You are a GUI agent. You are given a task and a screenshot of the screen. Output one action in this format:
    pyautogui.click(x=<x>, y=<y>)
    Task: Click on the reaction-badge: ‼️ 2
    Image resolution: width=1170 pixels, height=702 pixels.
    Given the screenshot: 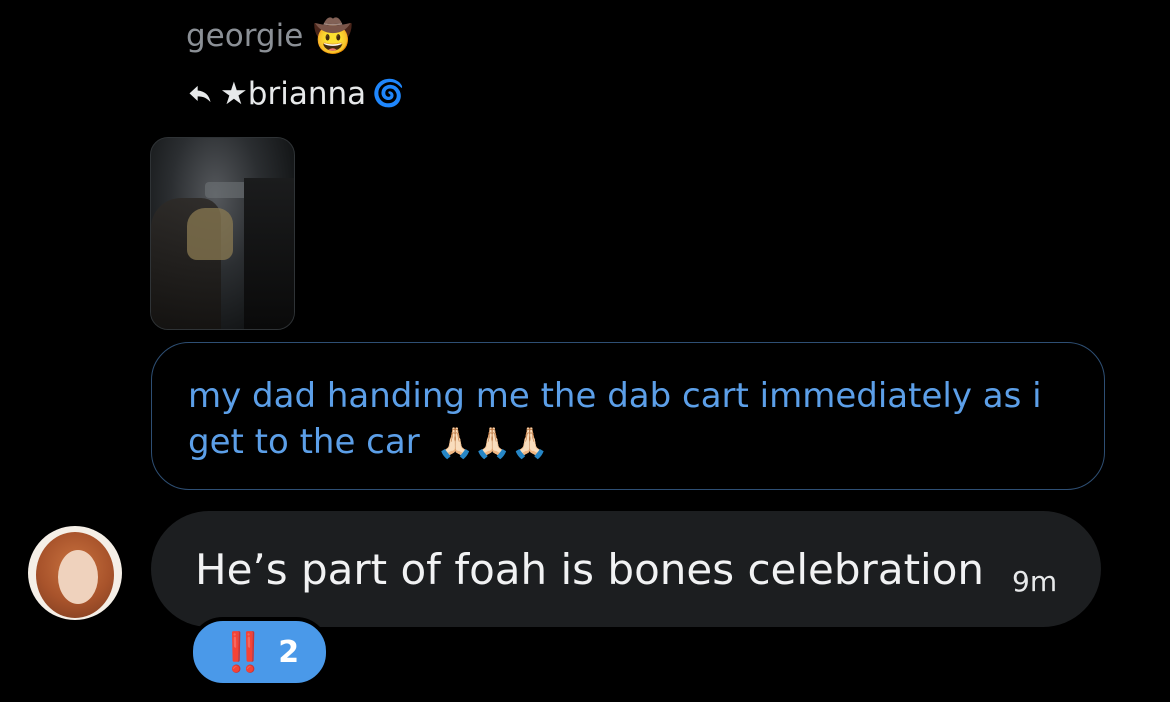 What is the action you would take?
    pyautogui.click(x=259, y=652)
    